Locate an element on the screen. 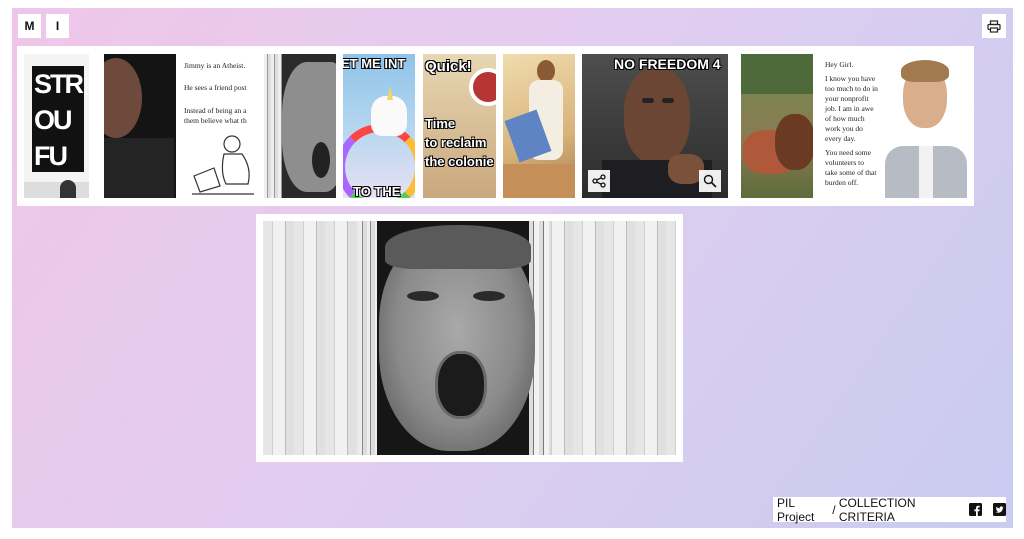  facebook-link is located at coordinates (975, 509).